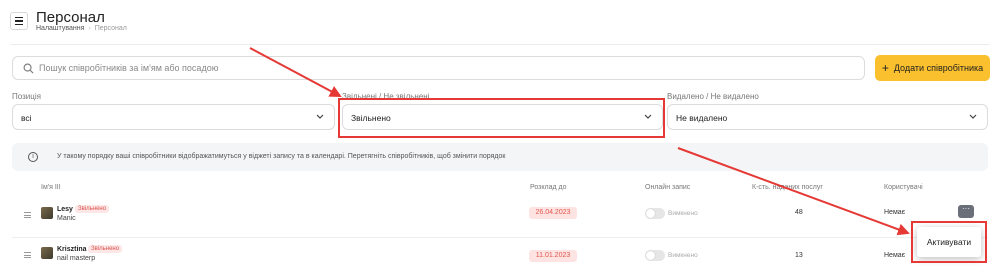 The height and width of the screenshot is (280, 1000). What do you see at coordinates (76, 258) in the screenshot?
I see `employee-position: nail masterp` at bounding box center [76, 258].